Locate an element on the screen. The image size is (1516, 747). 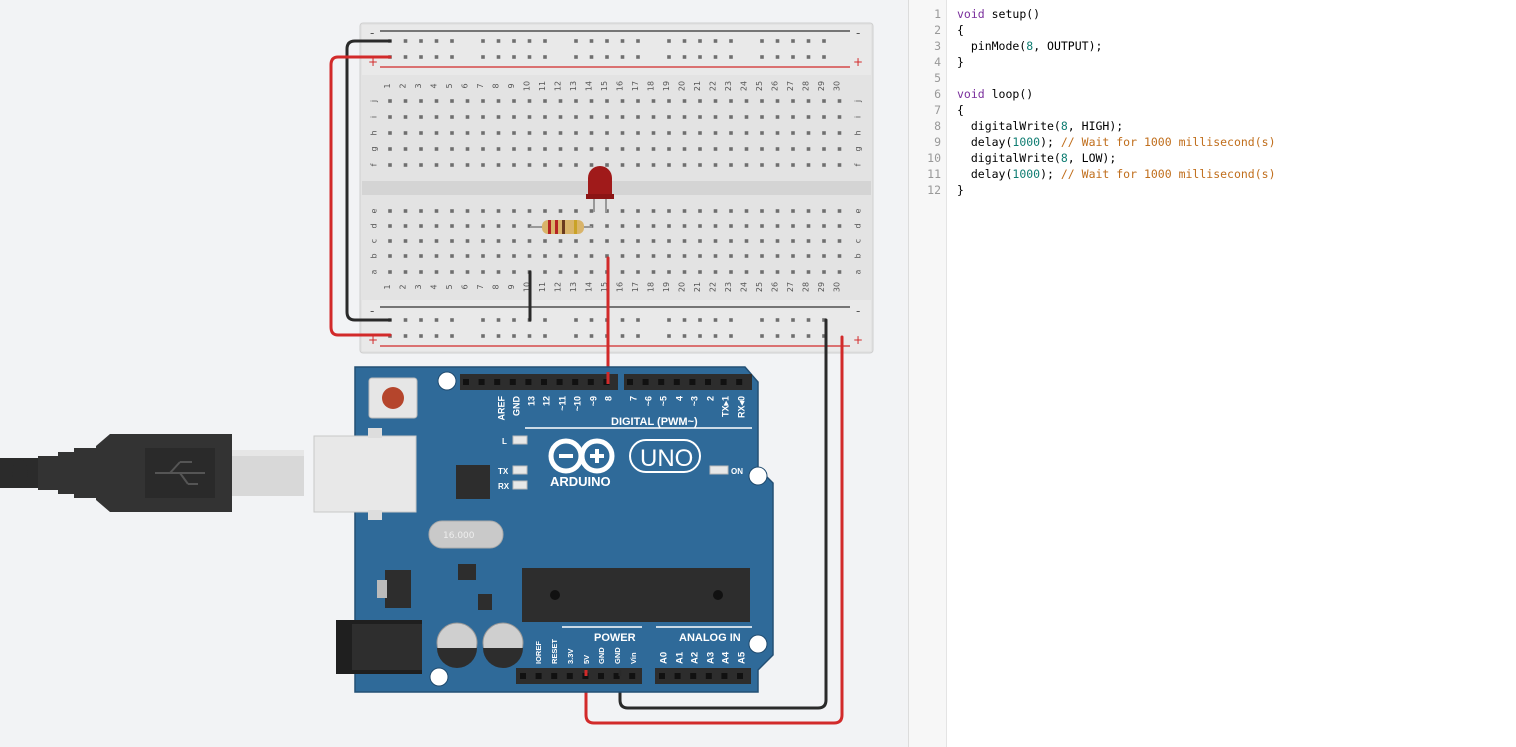
code-line: pinMode(8, OUTPUT); is located at coordinates (1030, 46).